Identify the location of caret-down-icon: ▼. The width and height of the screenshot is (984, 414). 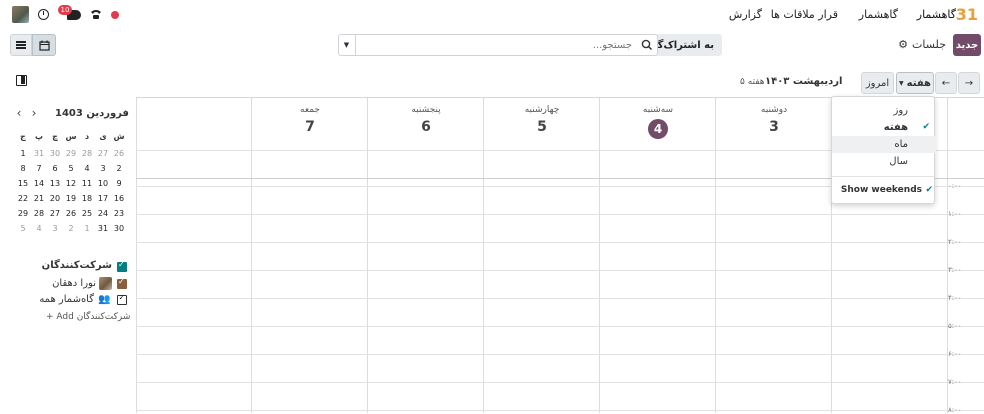
(901, 83).